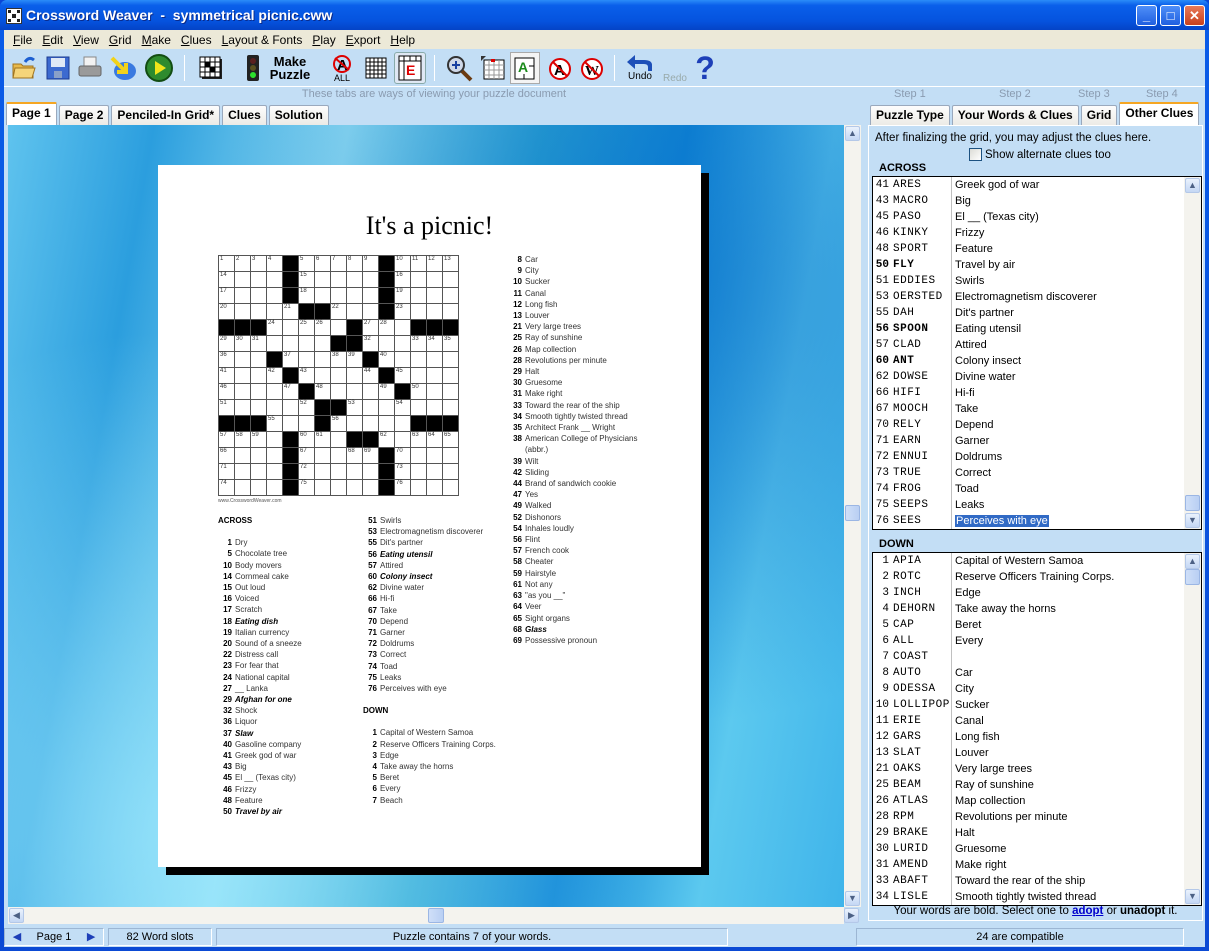 Image resolution: width=1209 pixels, height=951 pixels. I want to click on across-clue-row: 46 KINKY Frizzy, so click(1037, 233).